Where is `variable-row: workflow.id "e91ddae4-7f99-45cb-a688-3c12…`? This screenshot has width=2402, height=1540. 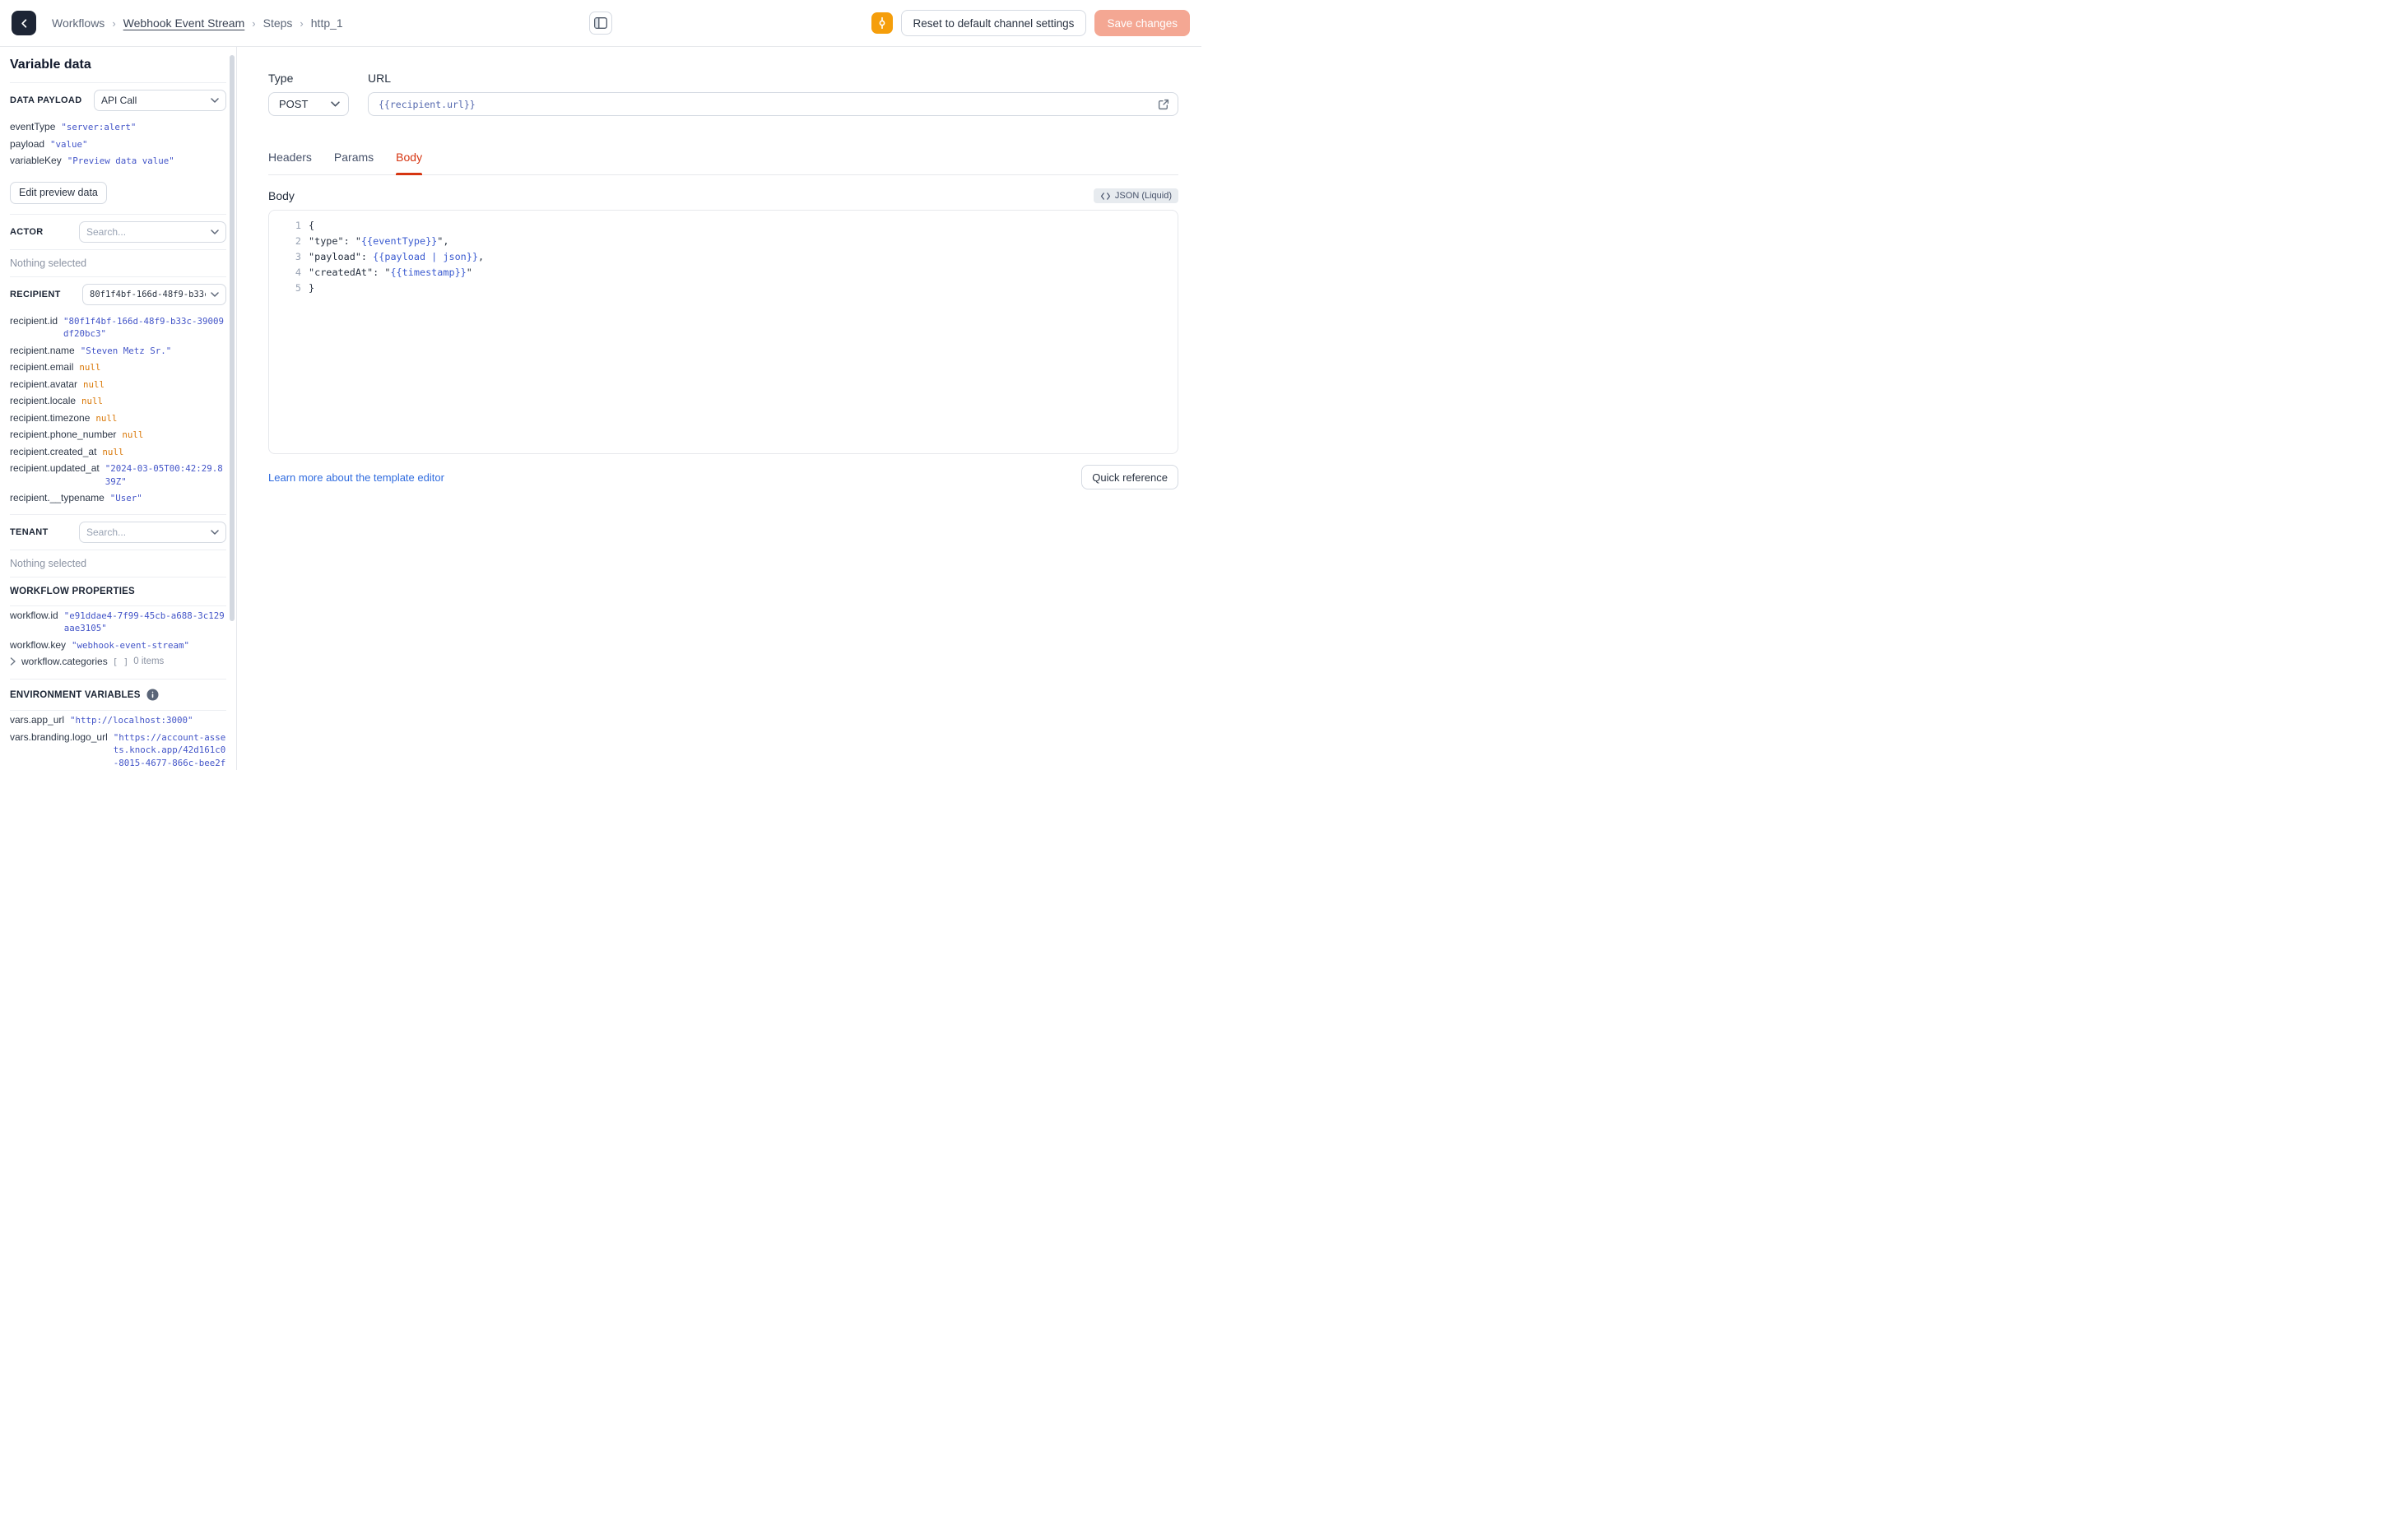
variable-row: workflow.id "e91ddae4-7f99-45cb-a688-3c12… is located at coordinates (117, 621).